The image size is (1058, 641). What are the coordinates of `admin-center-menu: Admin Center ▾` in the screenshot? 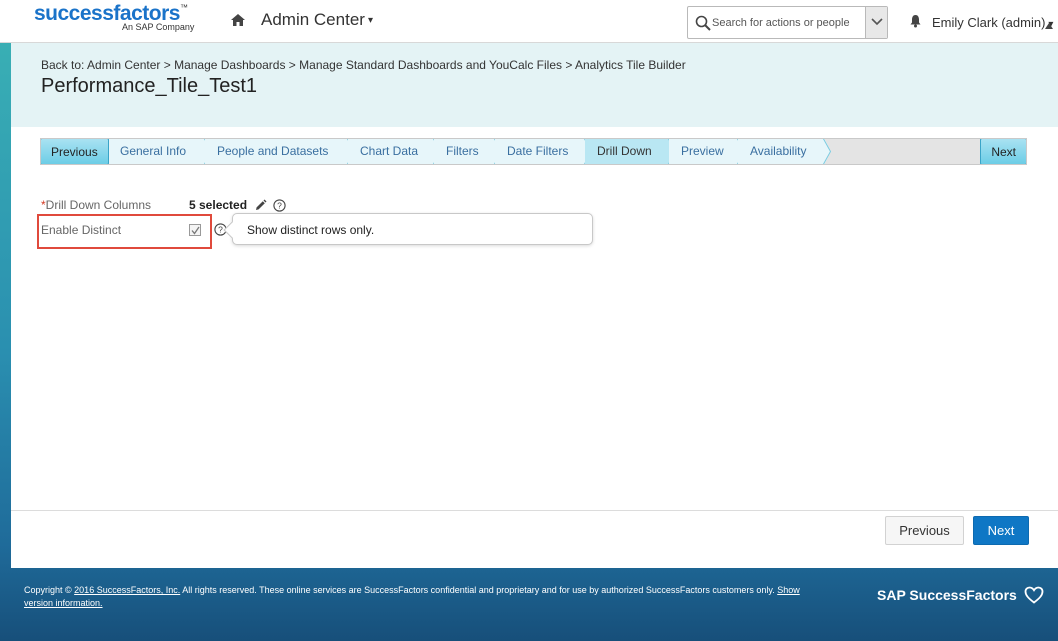 It's located at (317, 20).